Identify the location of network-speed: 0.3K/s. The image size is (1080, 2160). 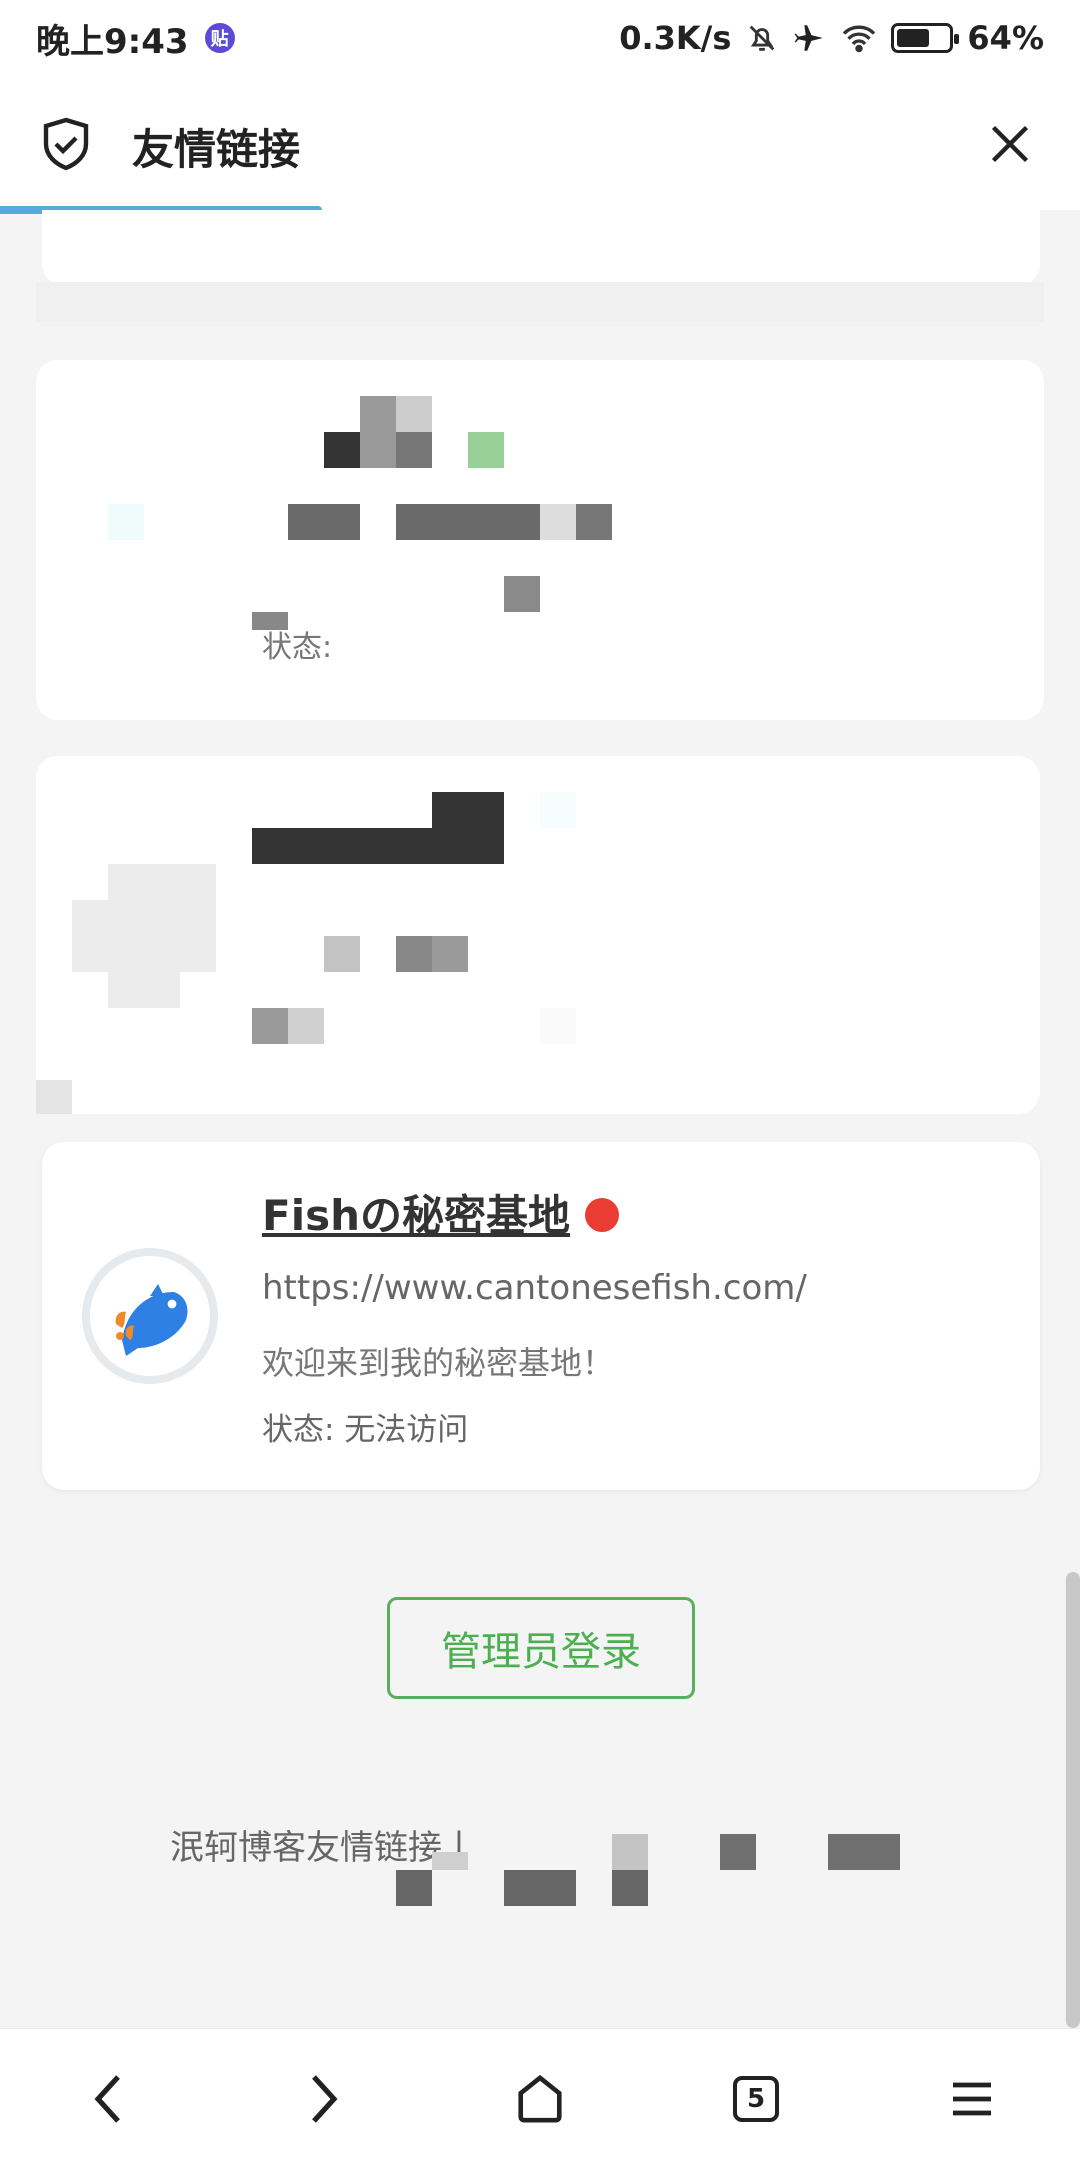
(675, 38).